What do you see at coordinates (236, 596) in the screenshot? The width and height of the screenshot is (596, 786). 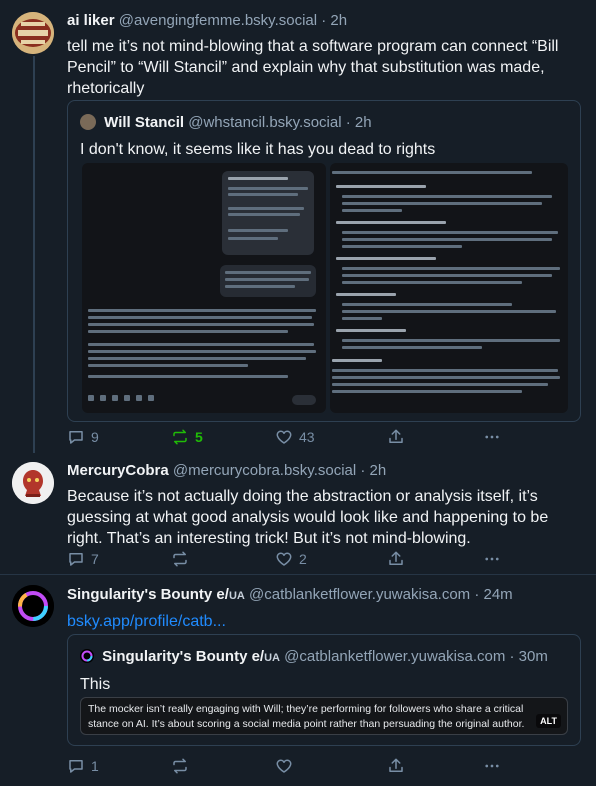 I see `author-name-tag: UA` at bounding box center [236, 596].